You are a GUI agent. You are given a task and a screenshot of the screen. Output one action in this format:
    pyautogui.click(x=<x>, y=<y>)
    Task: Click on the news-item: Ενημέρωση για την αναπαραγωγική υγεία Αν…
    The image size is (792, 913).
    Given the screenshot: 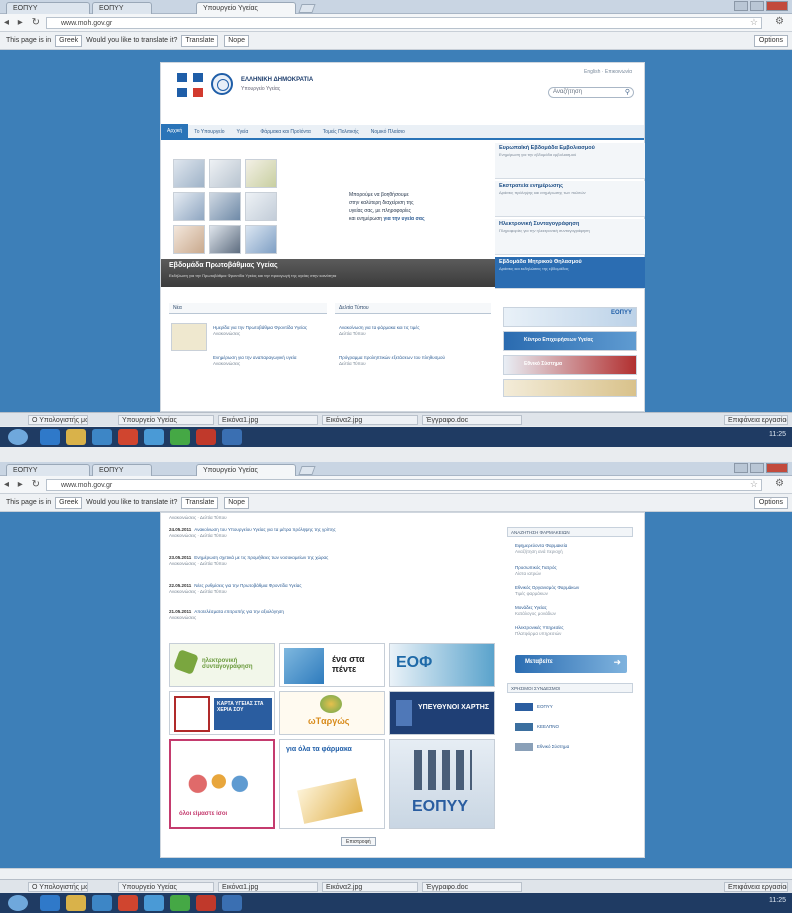 What is the action you would take?
    pyautogui.click(x=269, y=361)
    